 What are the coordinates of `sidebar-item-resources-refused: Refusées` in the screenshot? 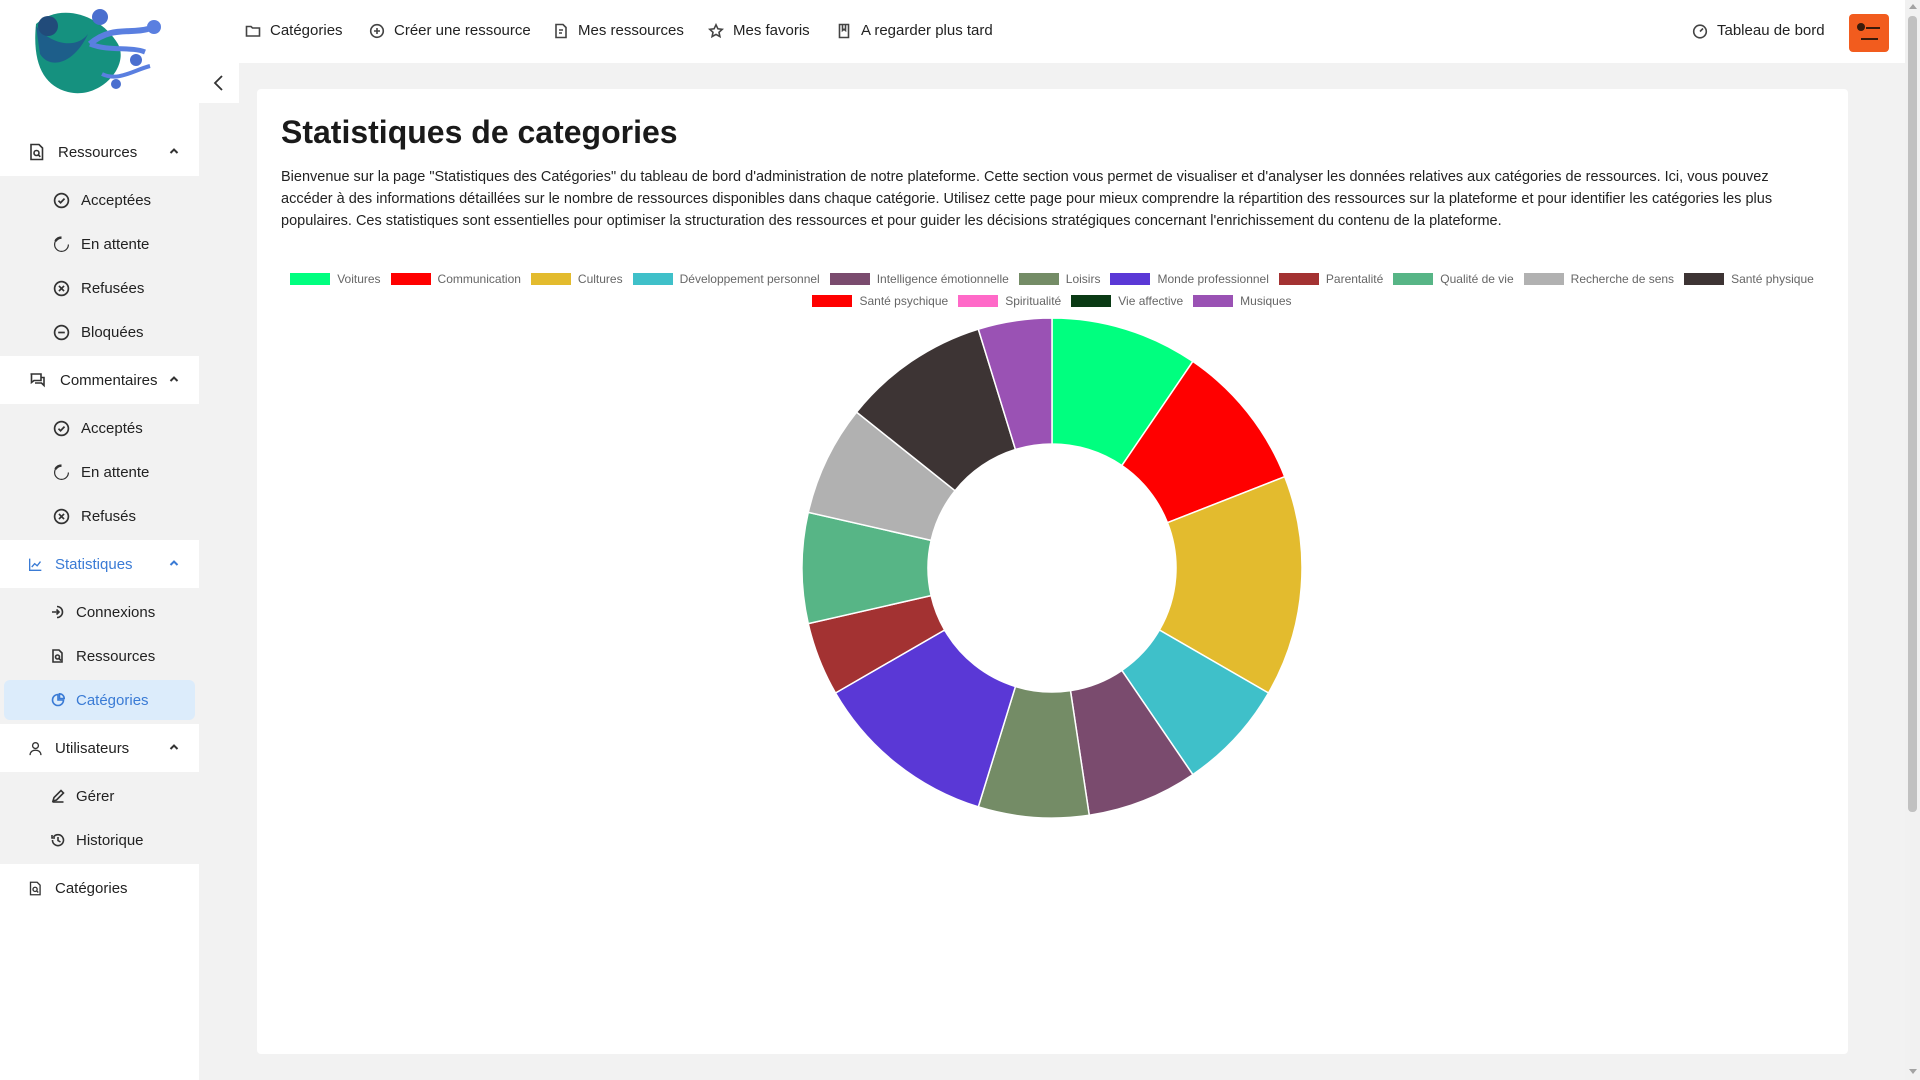 It's located at (99, 288).